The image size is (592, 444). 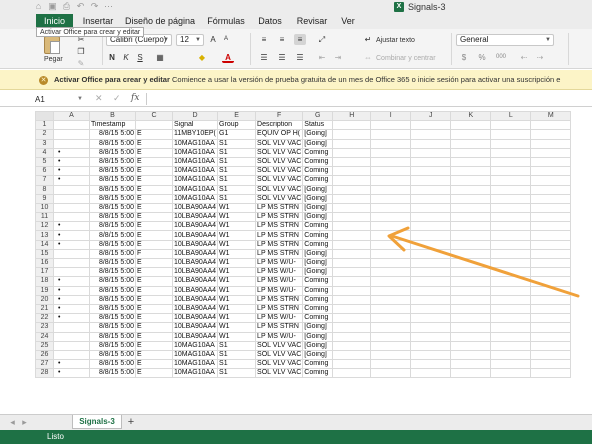 I want to click on underline-button: S, so click(x=140, y=57).